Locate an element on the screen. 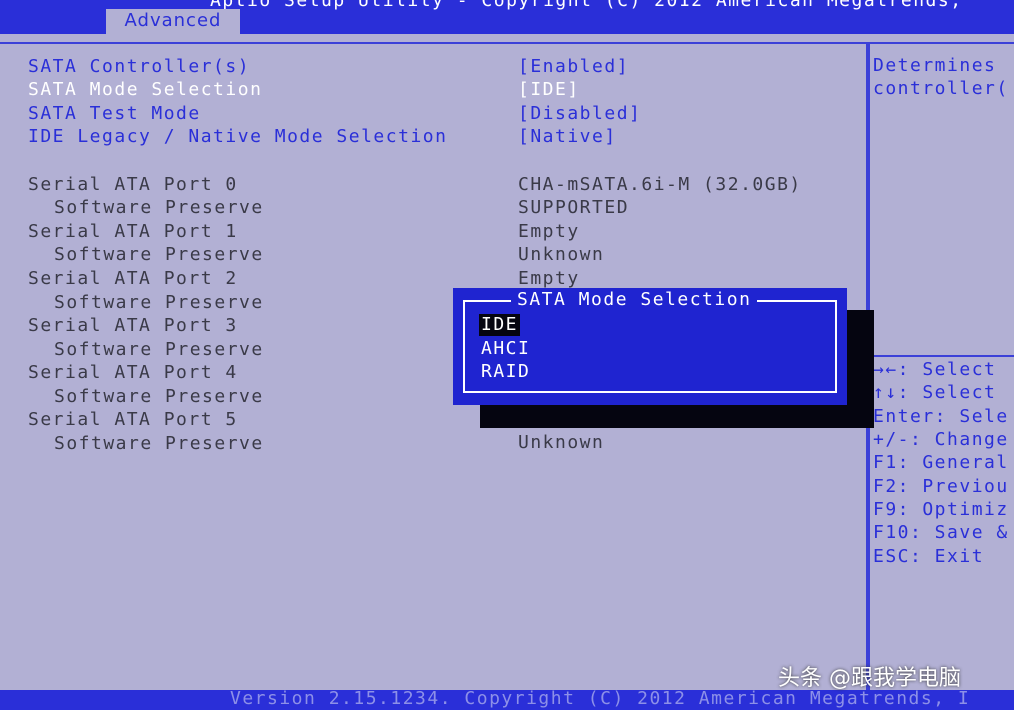 This screenshot has width=1014, height=710. sata-mode-dialog: SATA Mode Selection IDE AHCI RAID is located at coordinates (650, 346).